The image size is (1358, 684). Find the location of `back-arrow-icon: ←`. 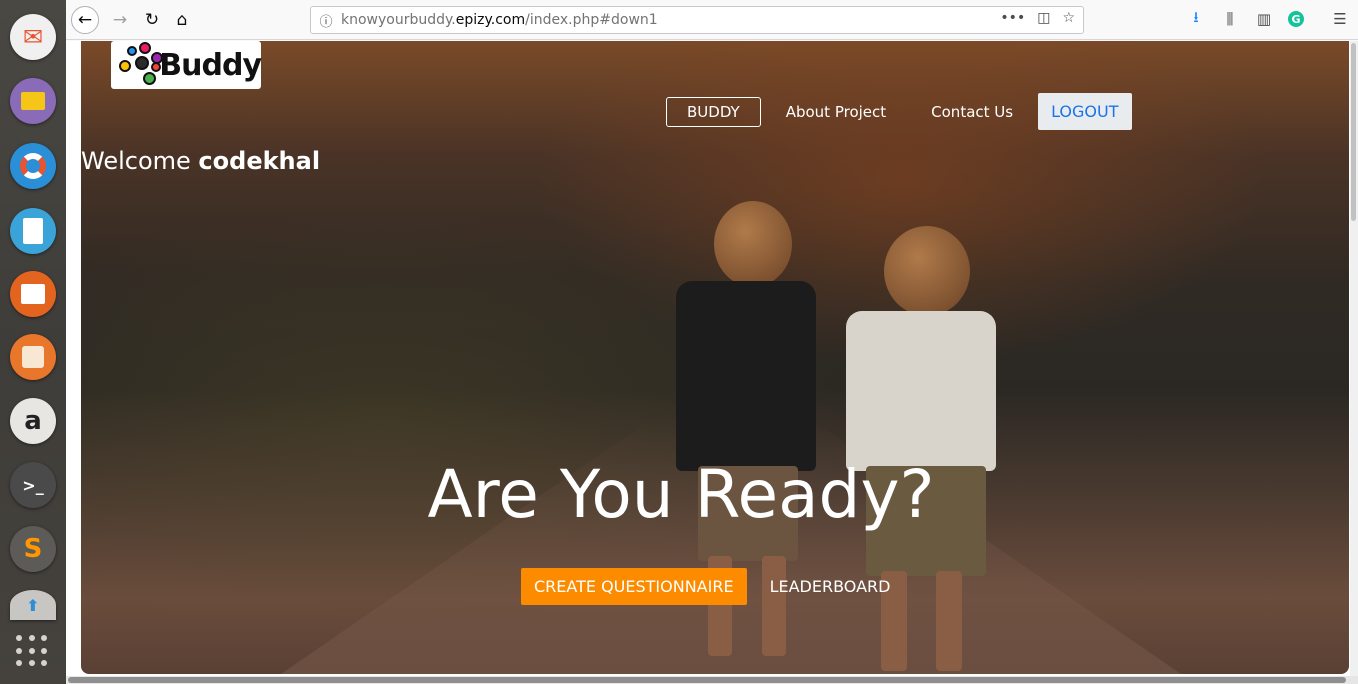

back-arrow-icon: ← is located at coordinates (85, 20).